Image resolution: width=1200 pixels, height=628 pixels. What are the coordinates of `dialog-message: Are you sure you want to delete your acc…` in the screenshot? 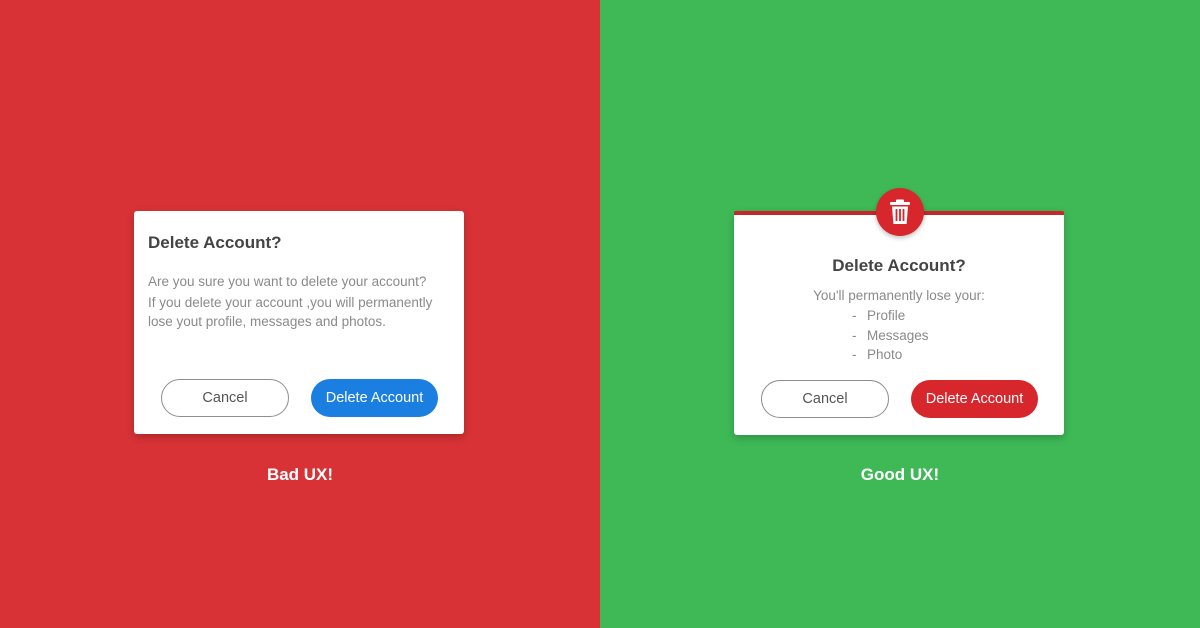 It's located at (299, 301).